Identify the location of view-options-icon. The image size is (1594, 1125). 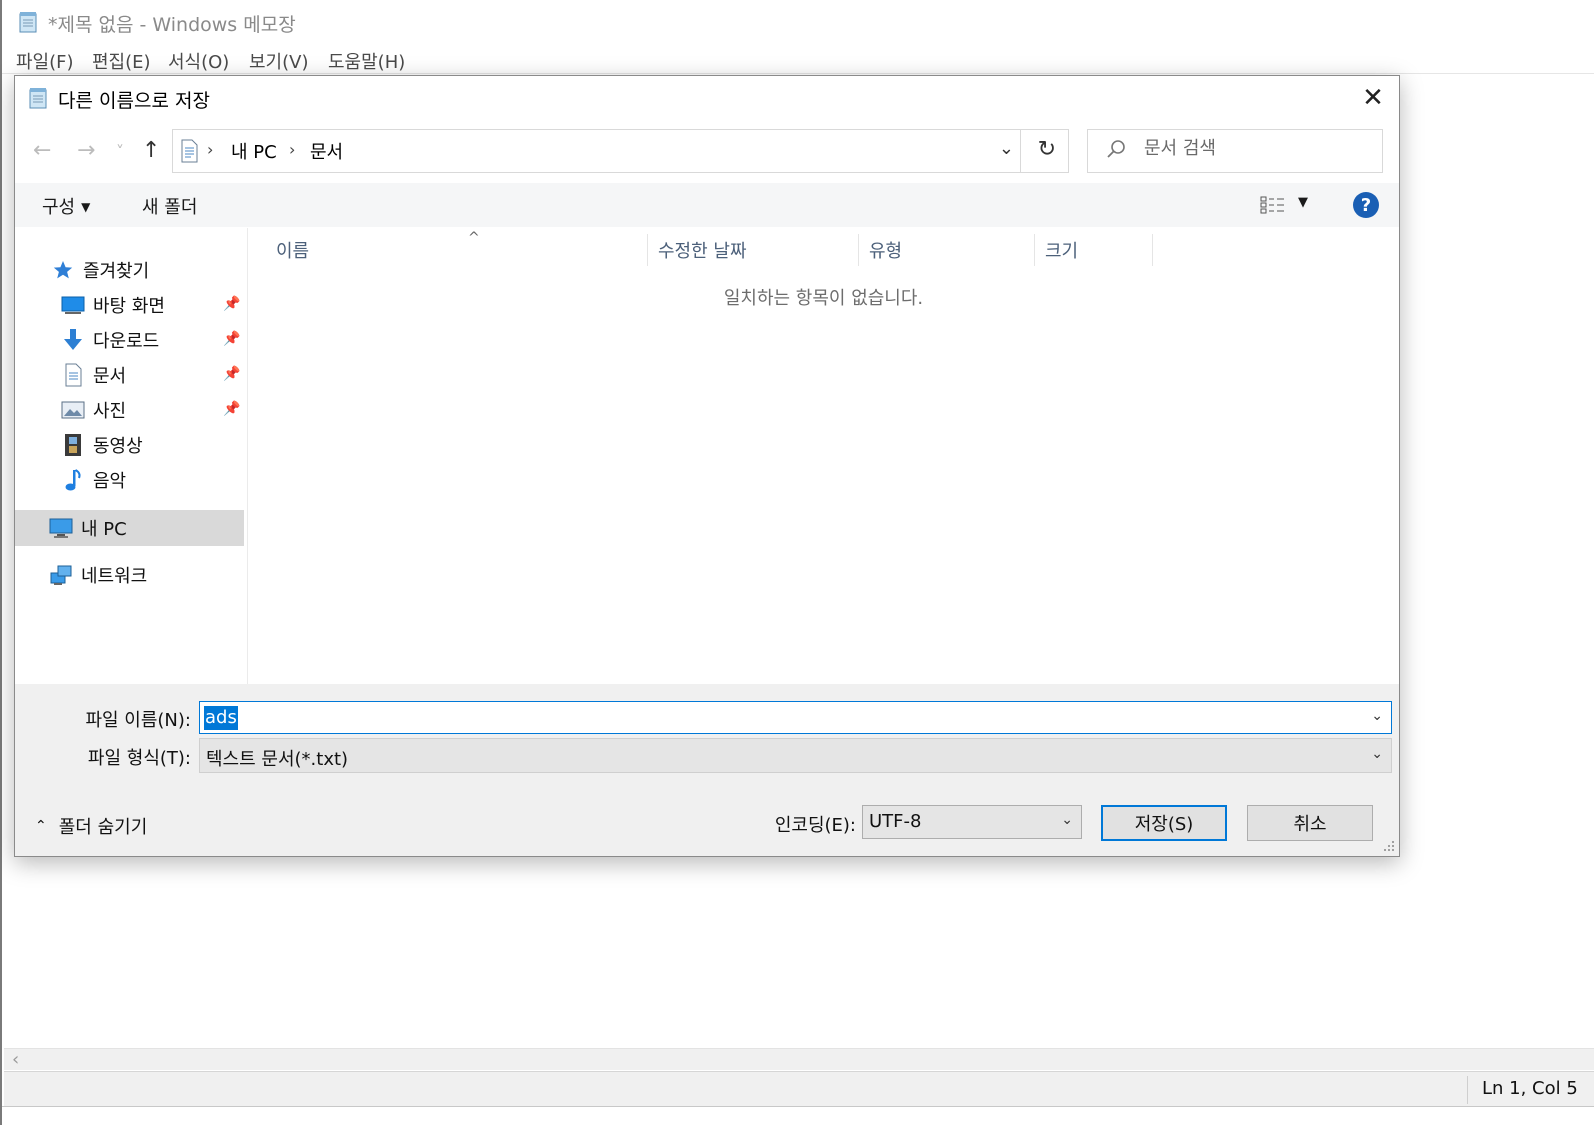
(1273, 205).